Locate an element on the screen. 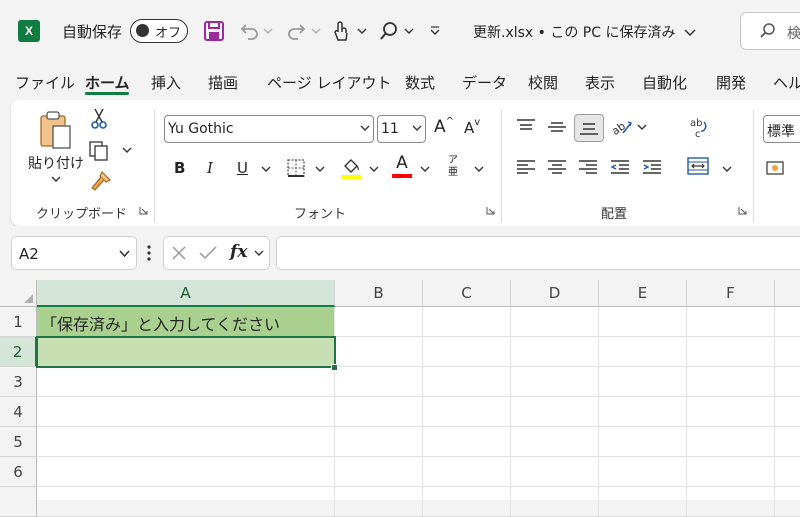 Image resolution: width=800 pixels, height=517 pixels. cell-g2 is located at coordinates (787, 352).